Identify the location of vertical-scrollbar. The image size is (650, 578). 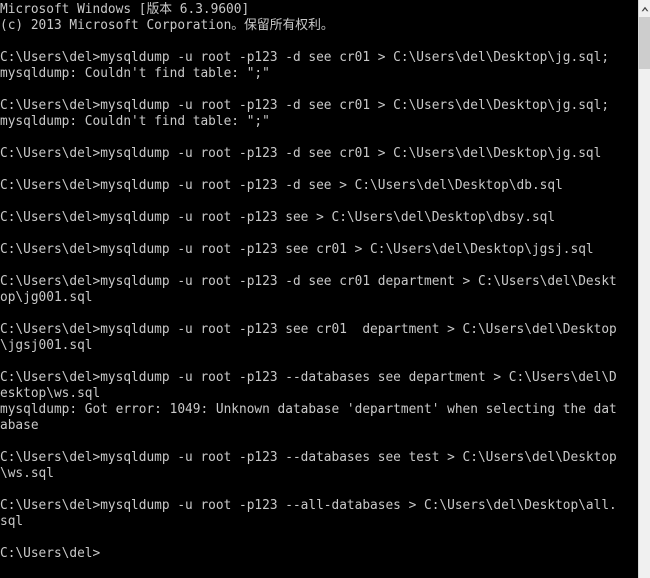
(644, 289).